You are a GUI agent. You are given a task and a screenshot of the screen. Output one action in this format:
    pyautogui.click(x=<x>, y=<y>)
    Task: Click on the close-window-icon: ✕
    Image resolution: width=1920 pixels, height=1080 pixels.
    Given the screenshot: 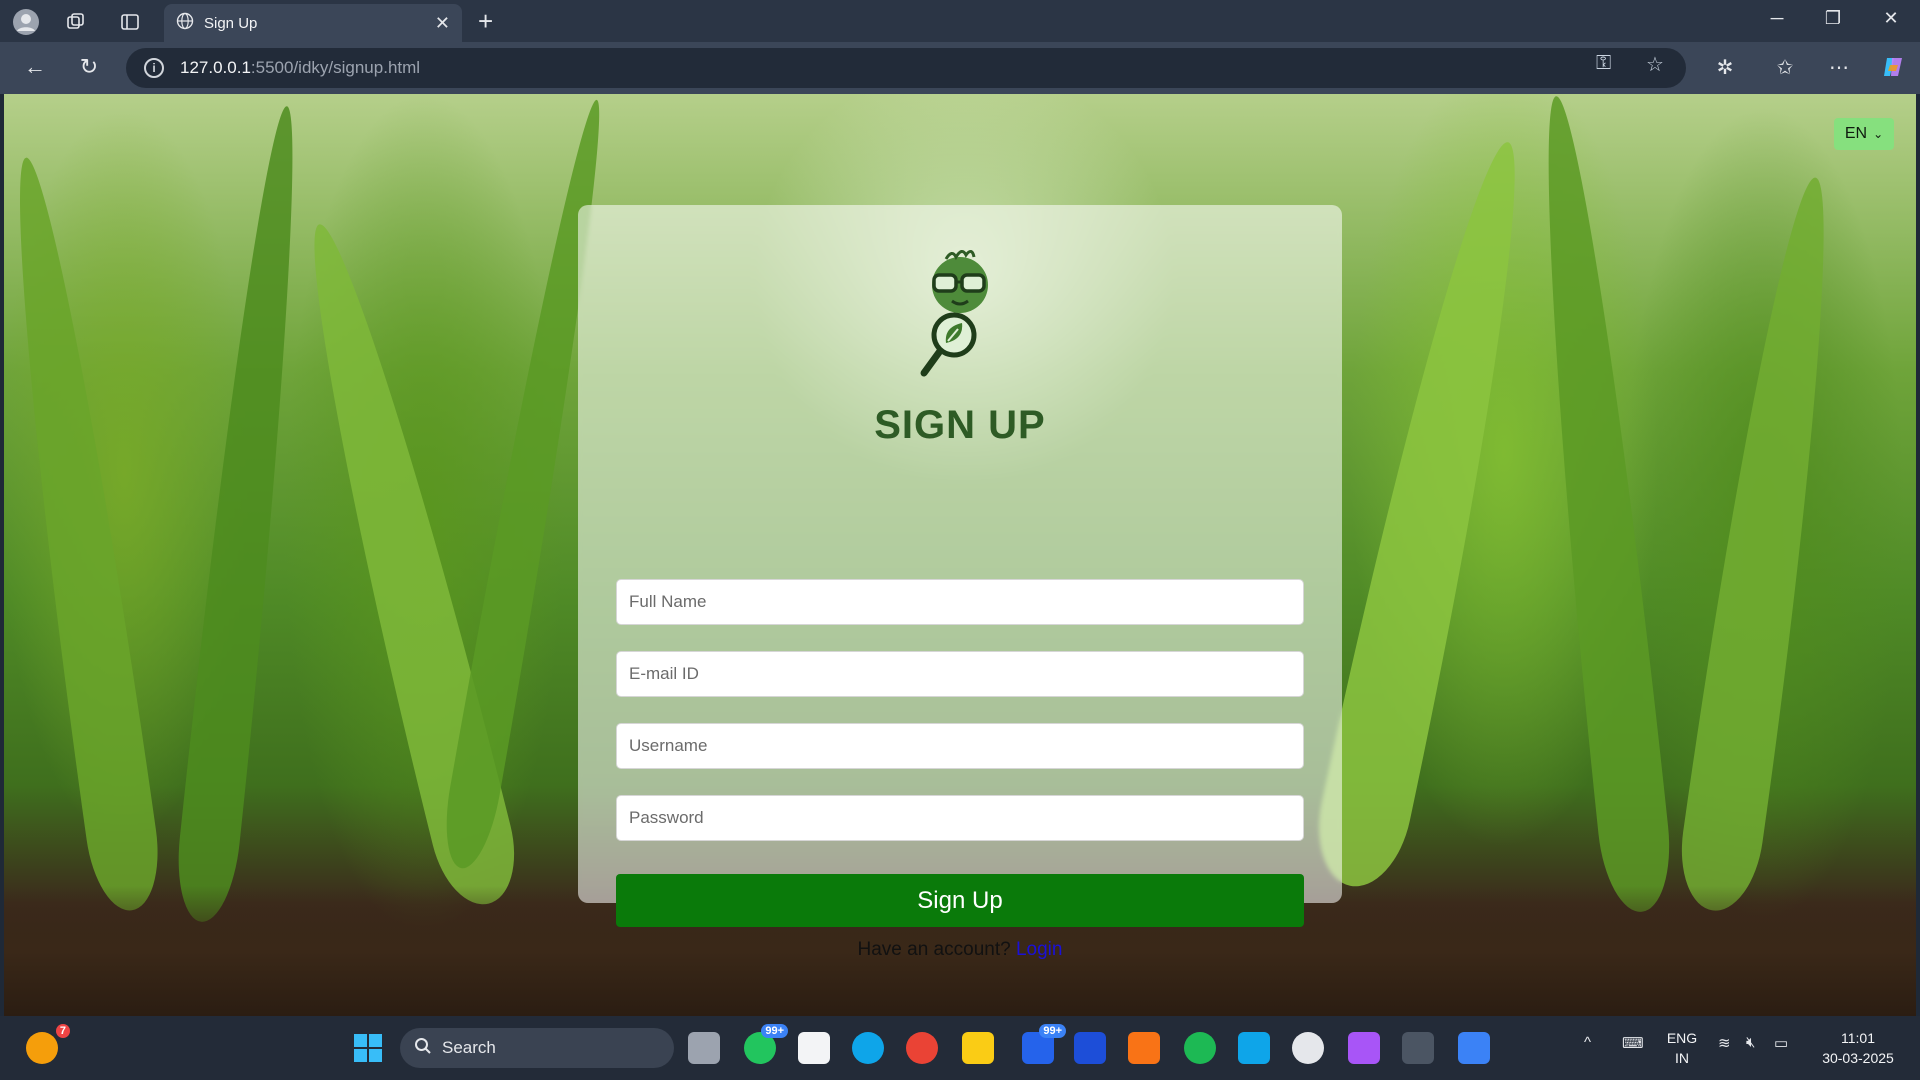 What is the action you would take?
    pyautogui.click(x=1891, y=18)
    